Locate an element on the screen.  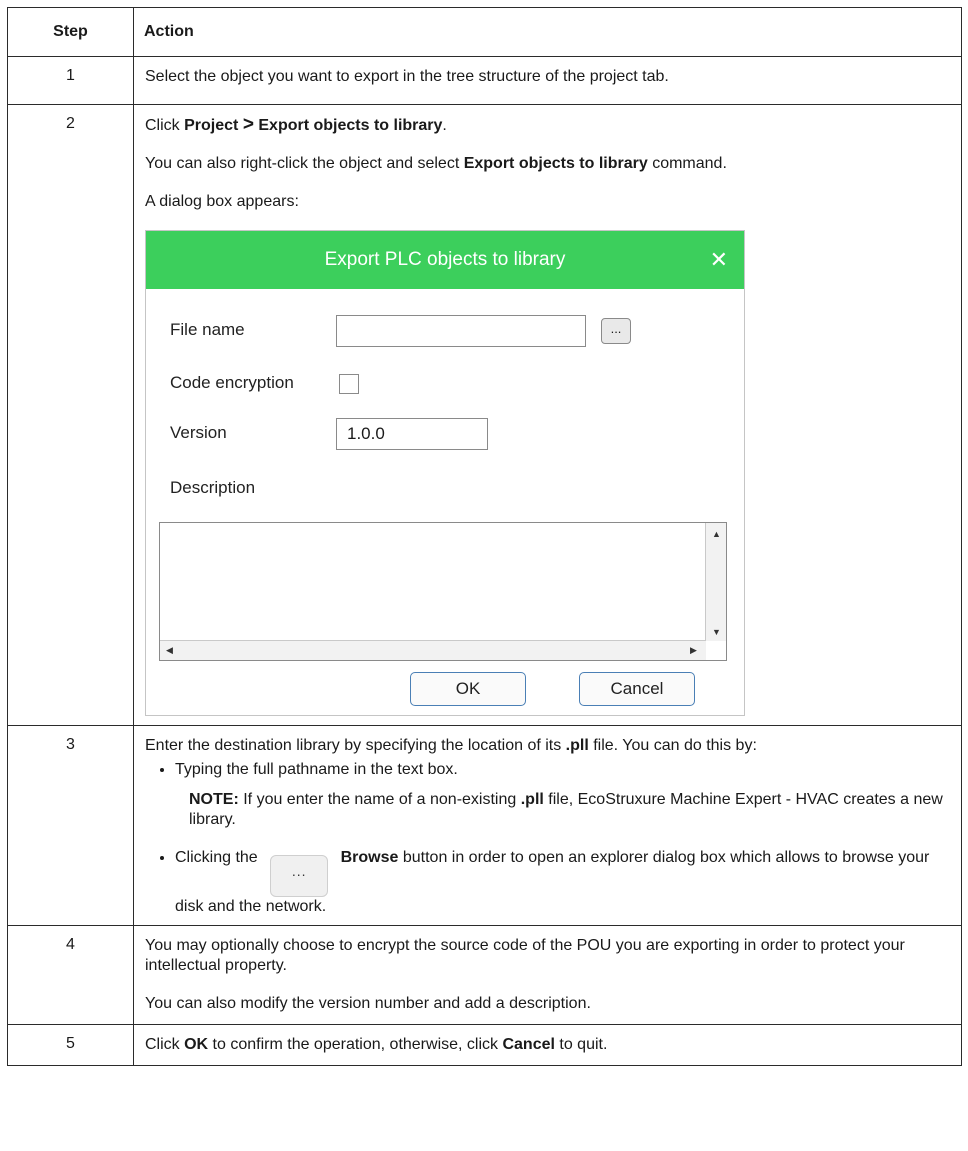
description-textarea: ▲ ▼ ◀ ▶ is located at coordinates (443, 591).